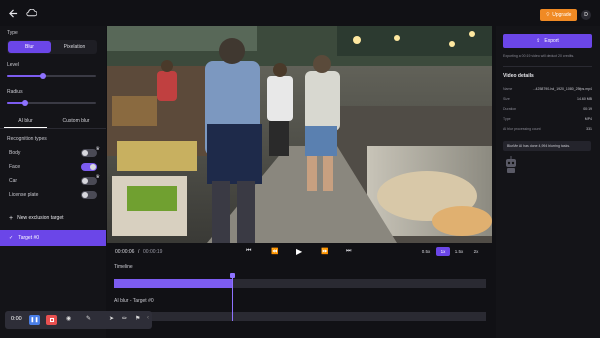 The width and height of the screenshot is (600, 338). Describe the element at coordinates (29, 47) in the screenshot. I see `type-blur-button: Blur` at that location.